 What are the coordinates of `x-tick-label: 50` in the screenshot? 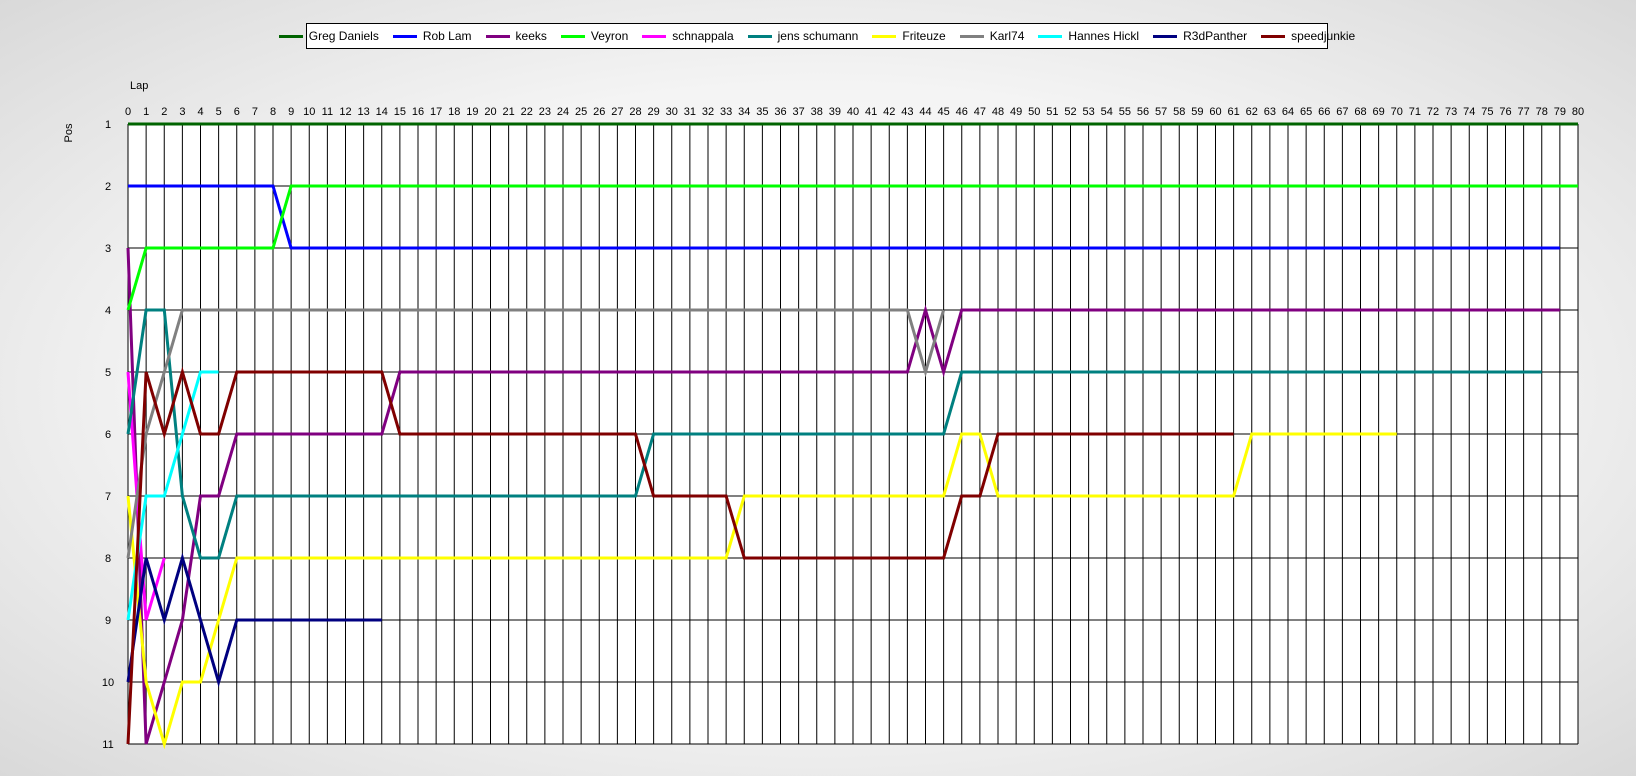 It's located at (1034, 112).